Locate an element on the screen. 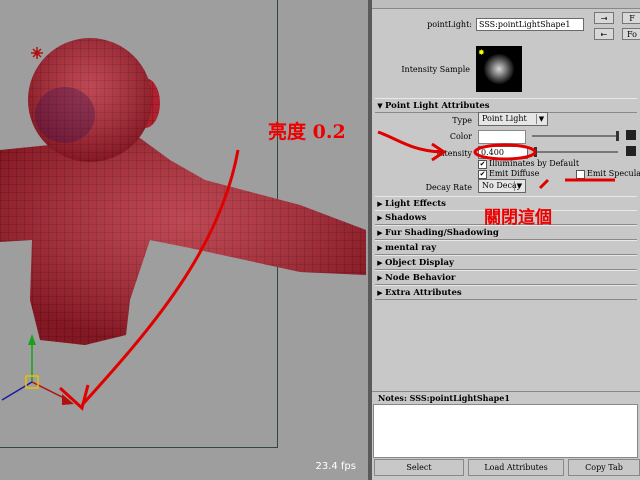 This screenshot has width=640, height=480. notes-field is located at coordinates (505, 431).